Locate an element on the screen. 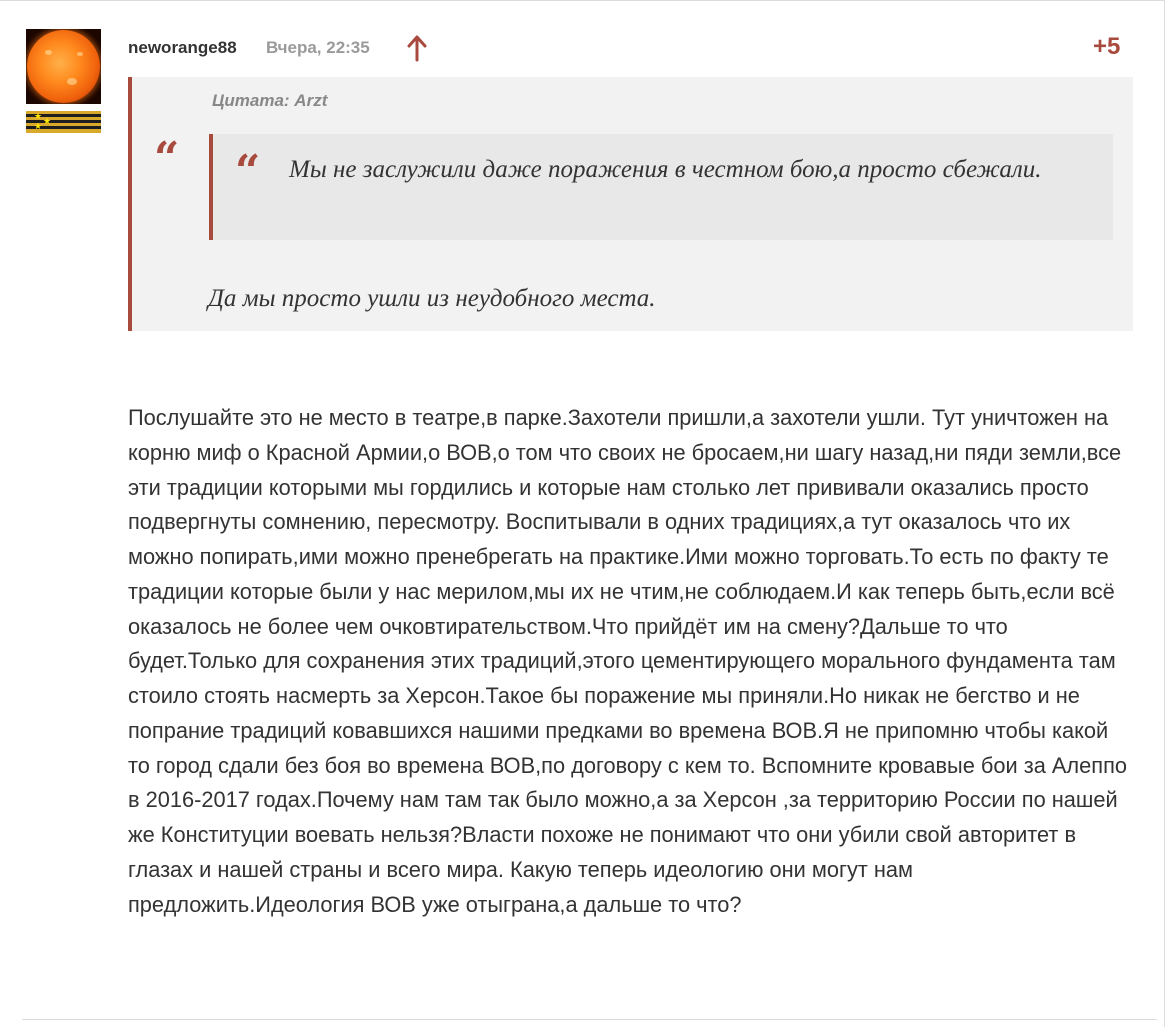  quote-reply-text: Да мы просто ушли из неудобного места. is located at coordinates (432, 298).